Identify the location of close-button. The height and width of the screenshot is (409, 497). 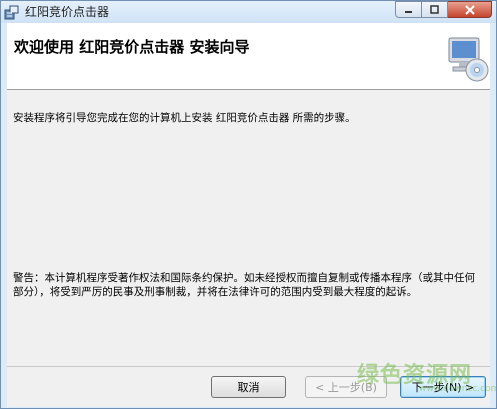
(470, 9).